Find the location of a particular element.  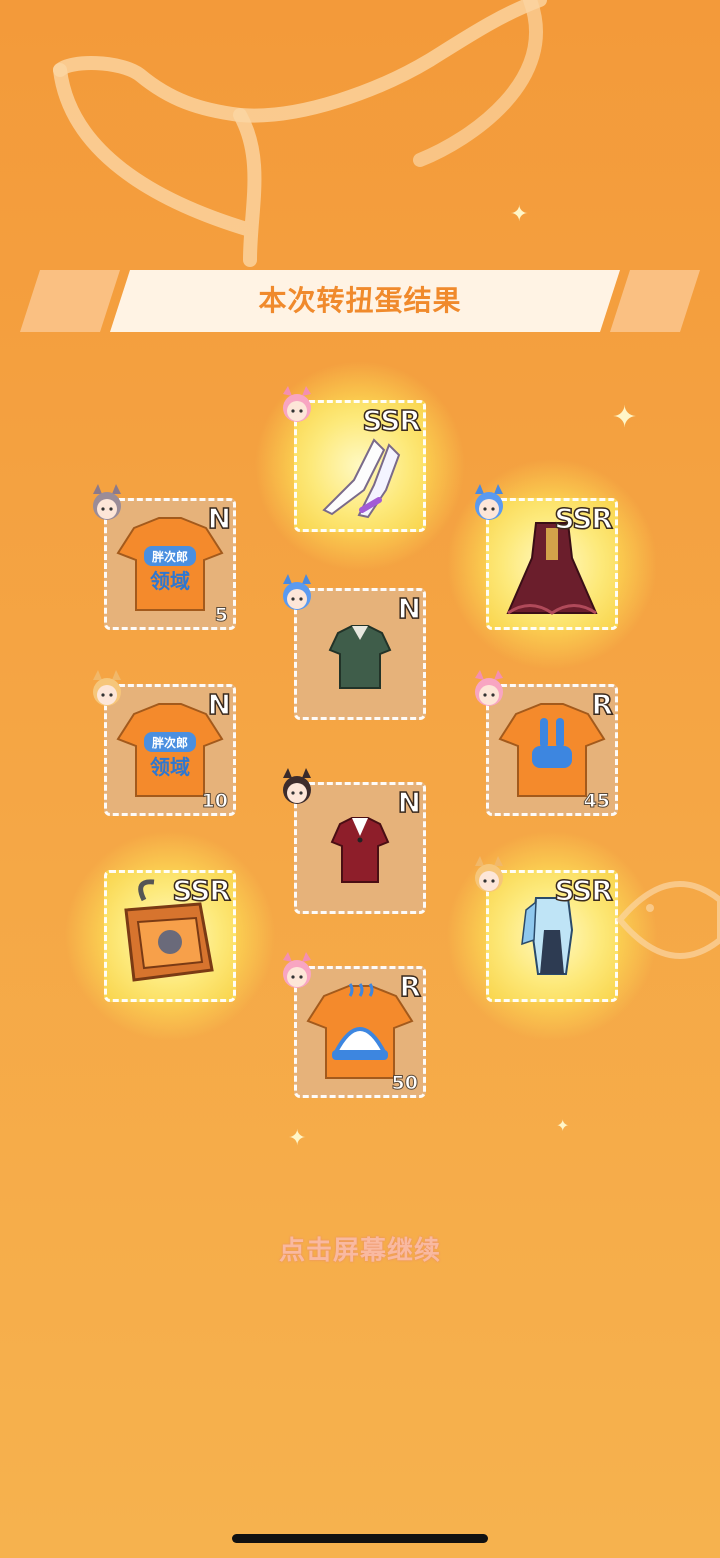

item-count: 45 is located at coordinates (596, 801).